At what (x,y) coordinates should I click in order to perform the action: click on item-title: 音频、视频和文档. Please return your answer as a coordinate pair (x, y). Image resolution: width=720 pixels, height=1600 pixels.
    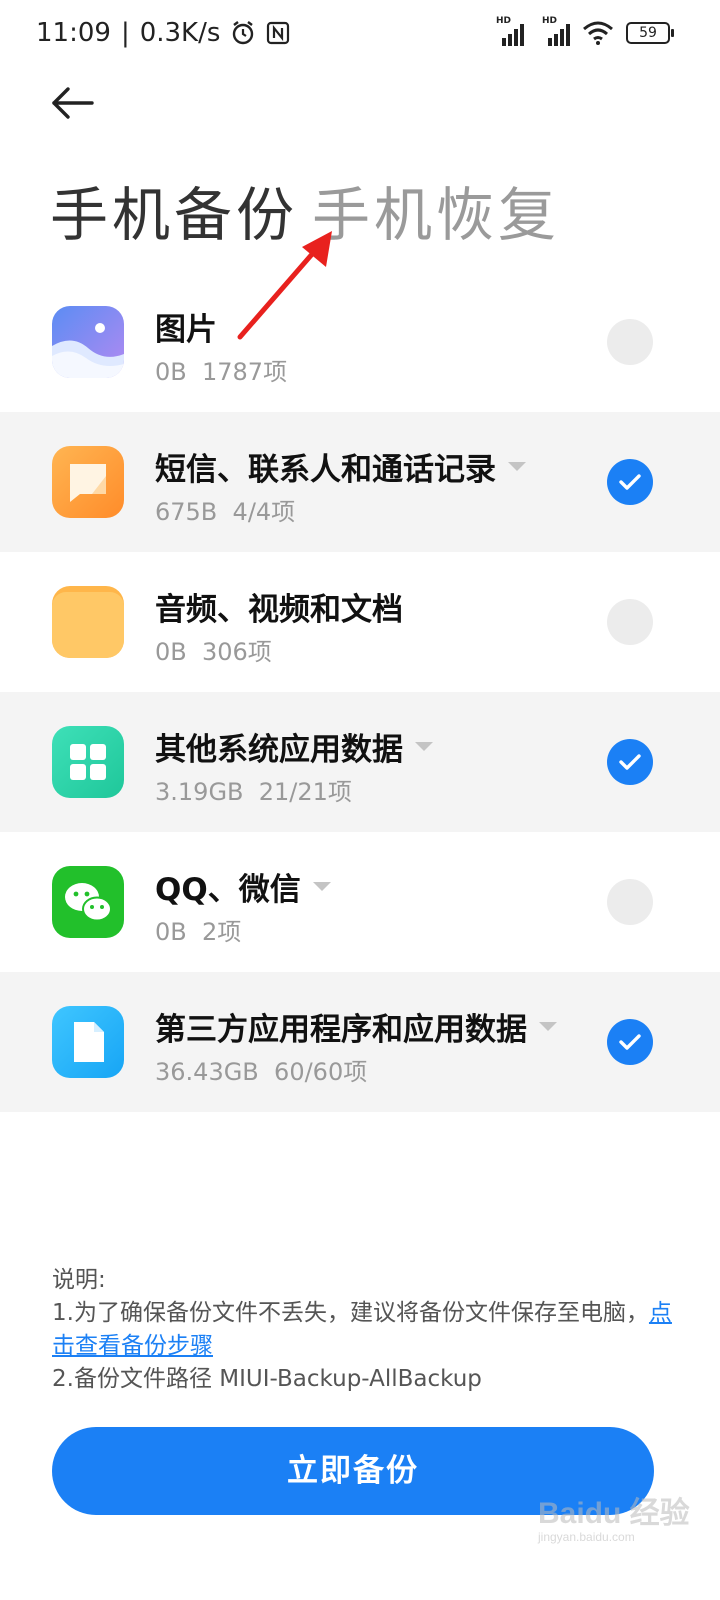
    Looking at the image, I should click on (279, 606).